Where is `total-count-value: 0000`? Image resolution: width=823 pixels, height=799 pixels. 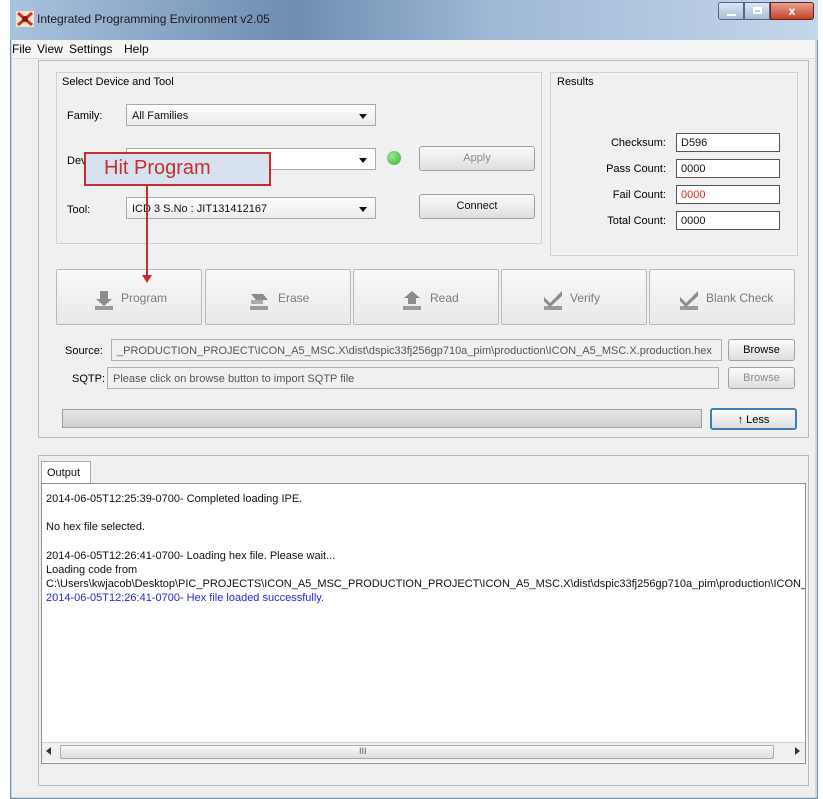
total-count-value: 0000 is located at coordinates (728, 220).